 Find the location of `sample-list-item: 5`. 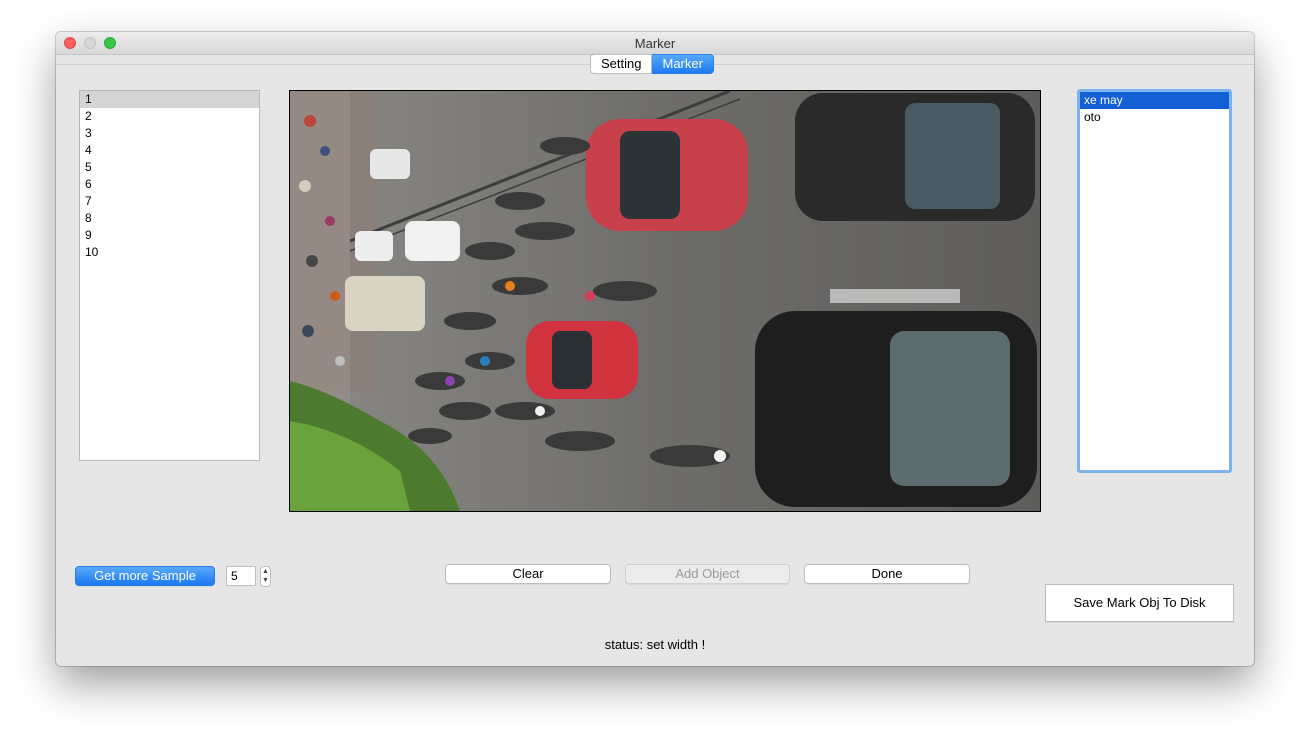

sample-list-item: 5 is located at coordinates (169, 167).